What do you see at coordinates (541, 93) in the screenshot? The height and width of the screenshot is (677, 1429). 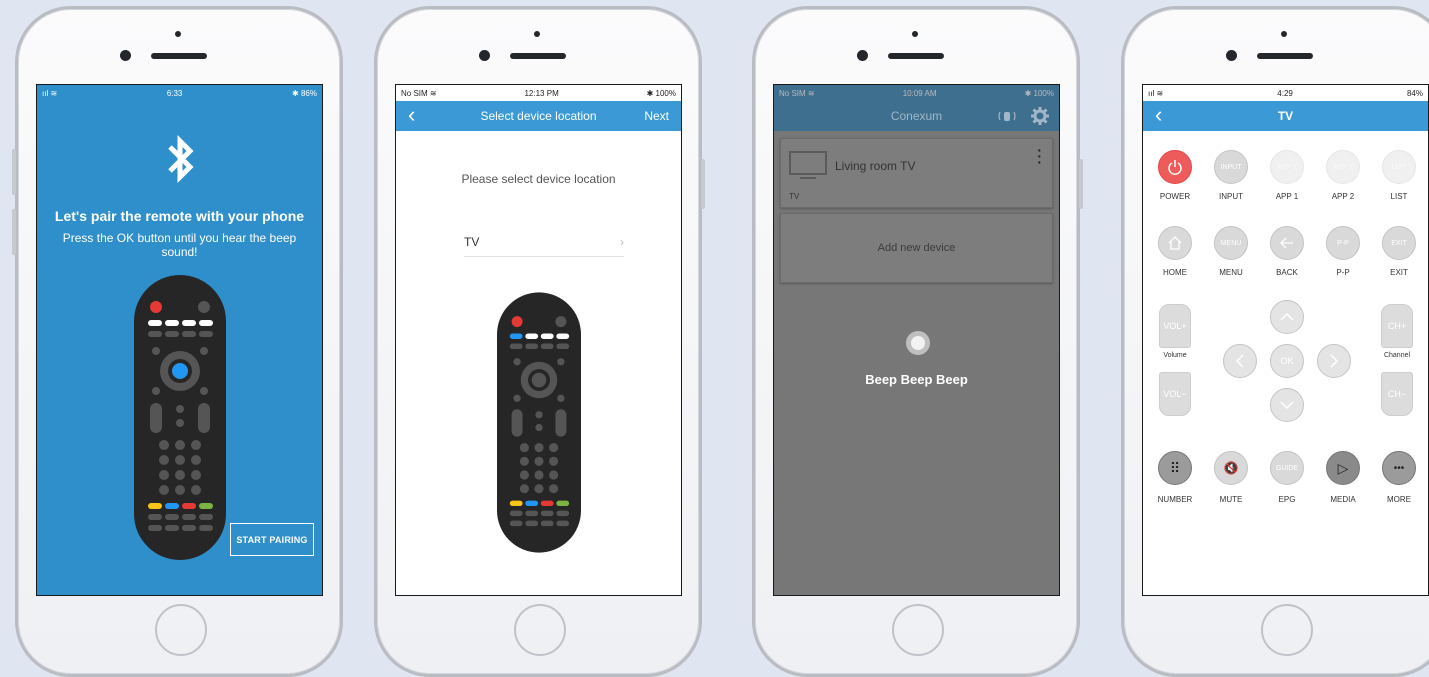 I see `clock: 12:13 PM` at bounding box center [541, 93].